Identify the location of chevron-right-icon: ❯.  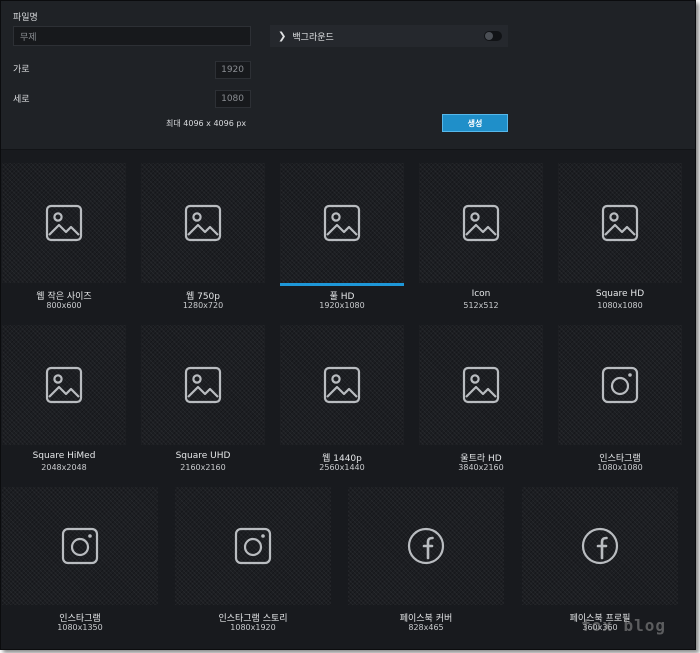
(282, 36).